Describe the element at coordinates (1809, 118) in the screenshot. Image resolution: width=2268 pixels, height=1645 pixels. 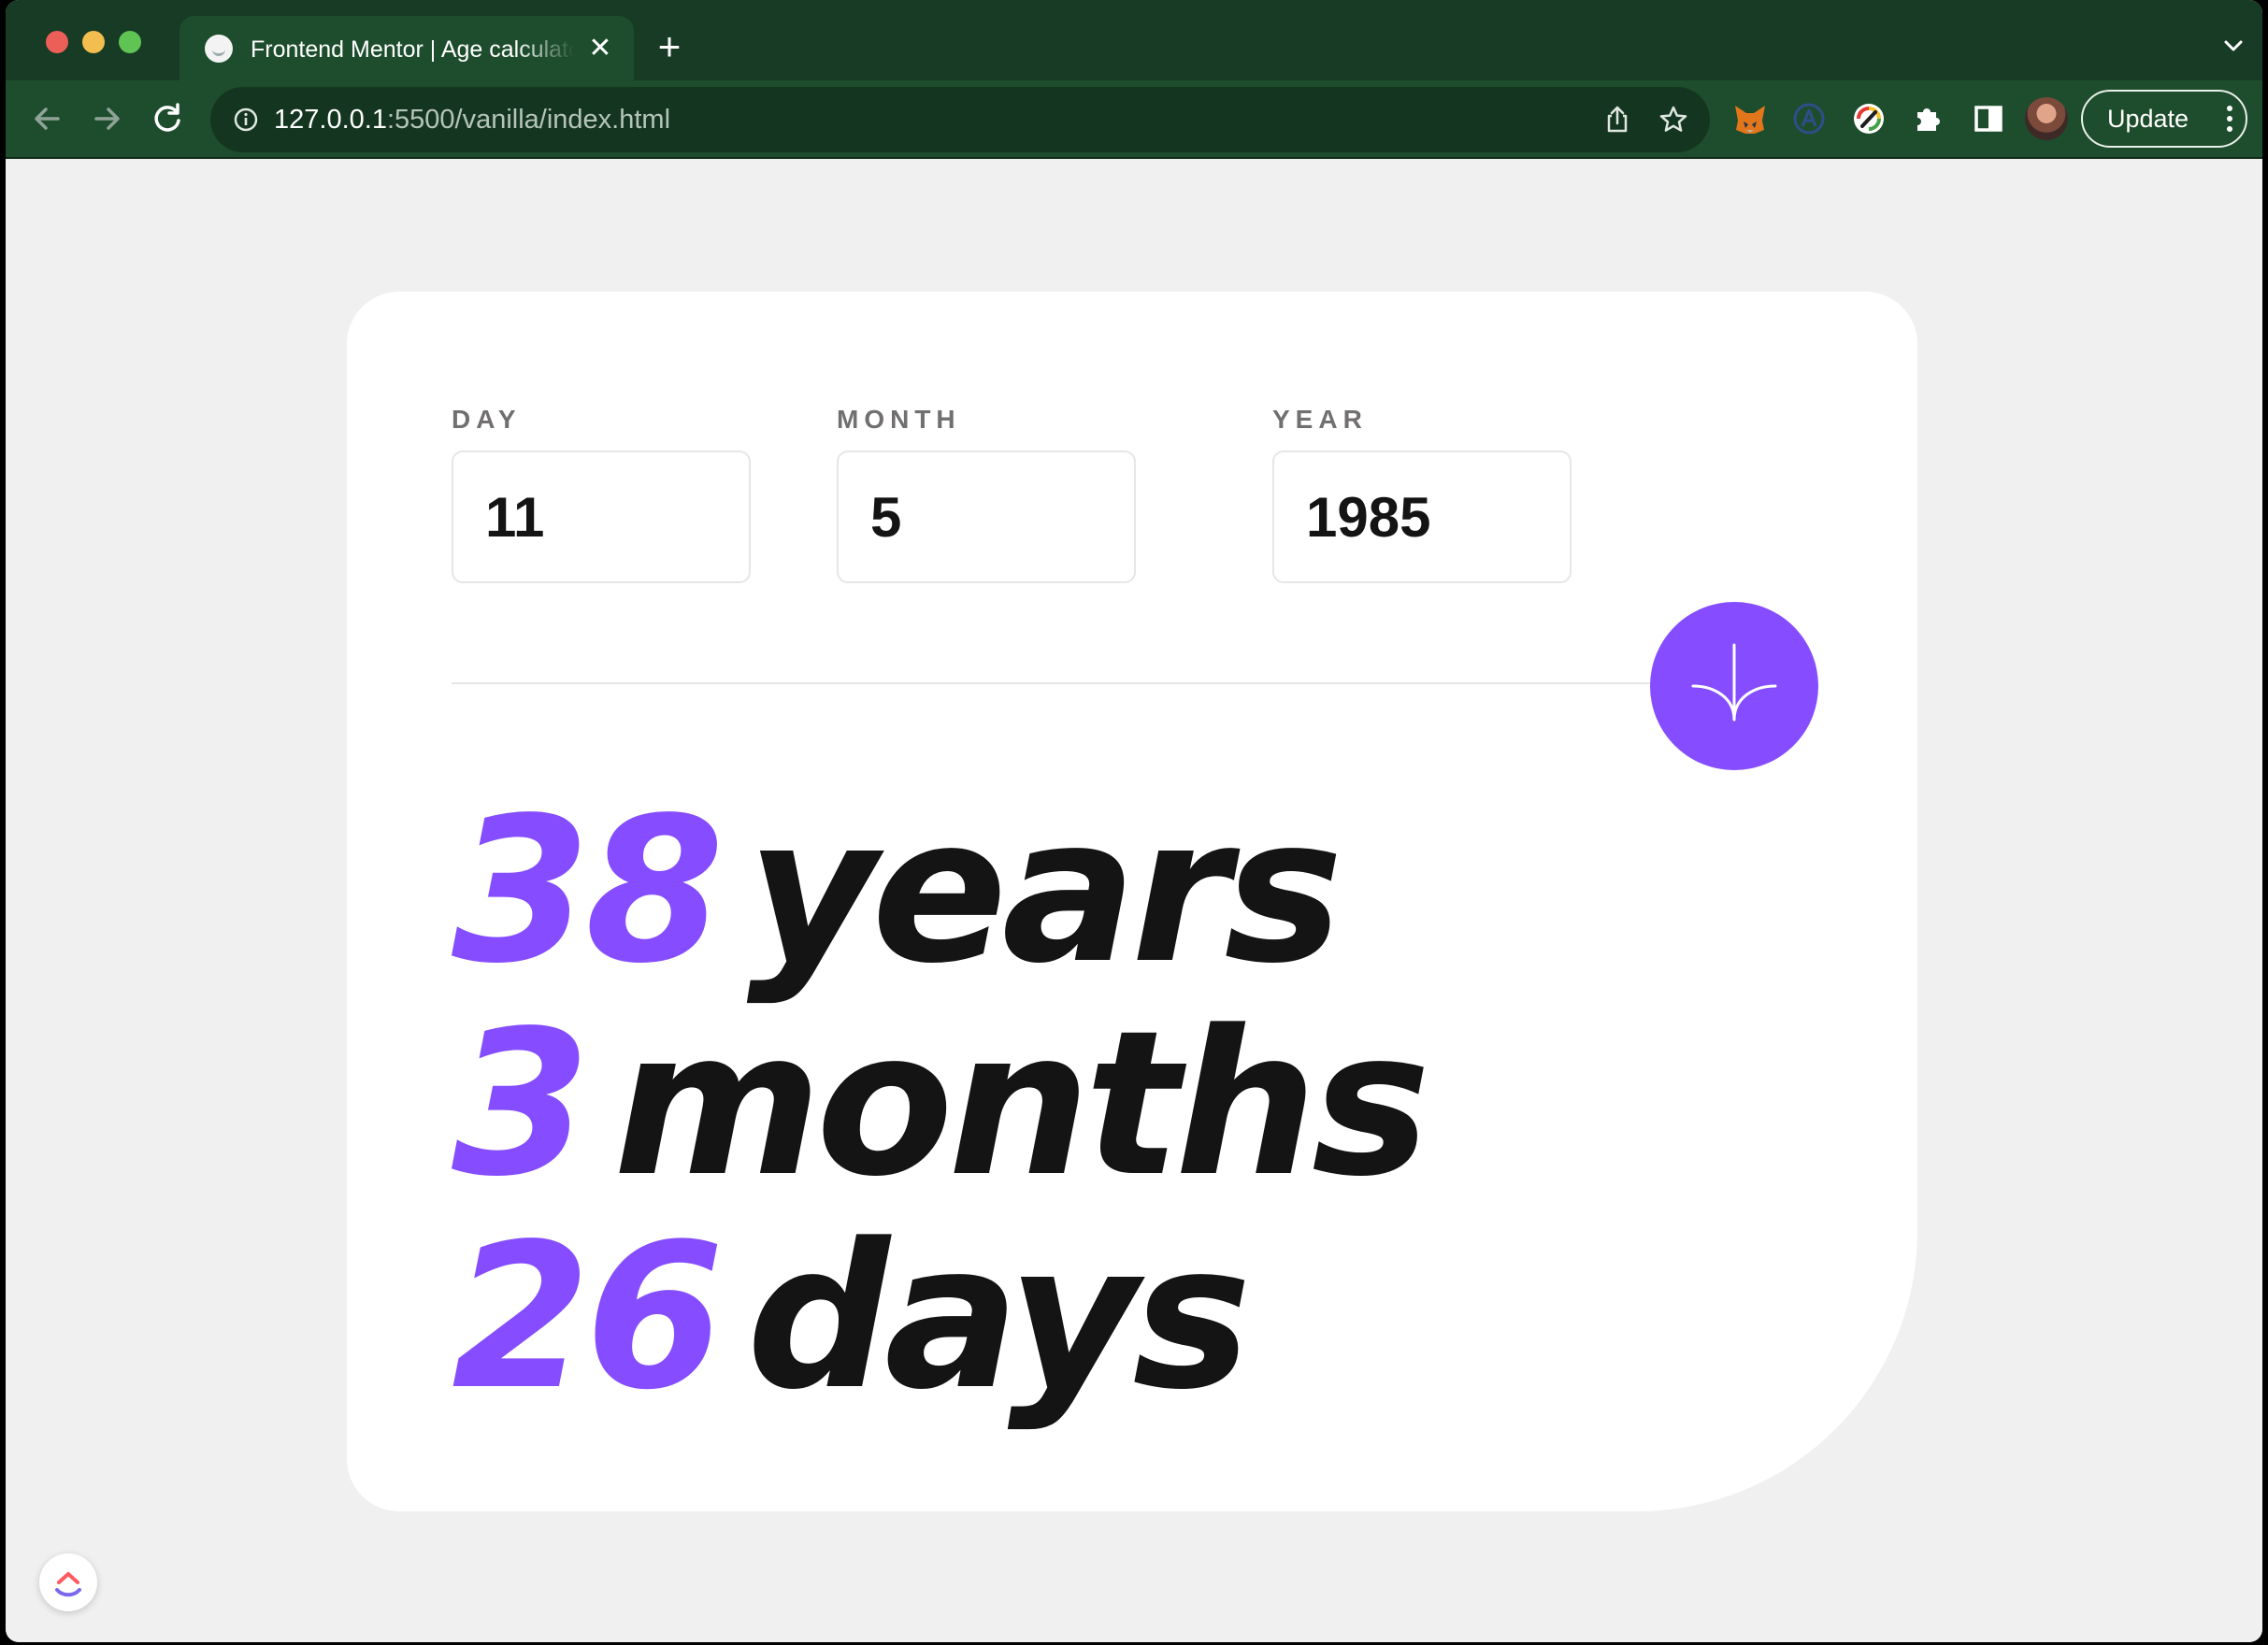
I see `extension-a-icon` at that location.